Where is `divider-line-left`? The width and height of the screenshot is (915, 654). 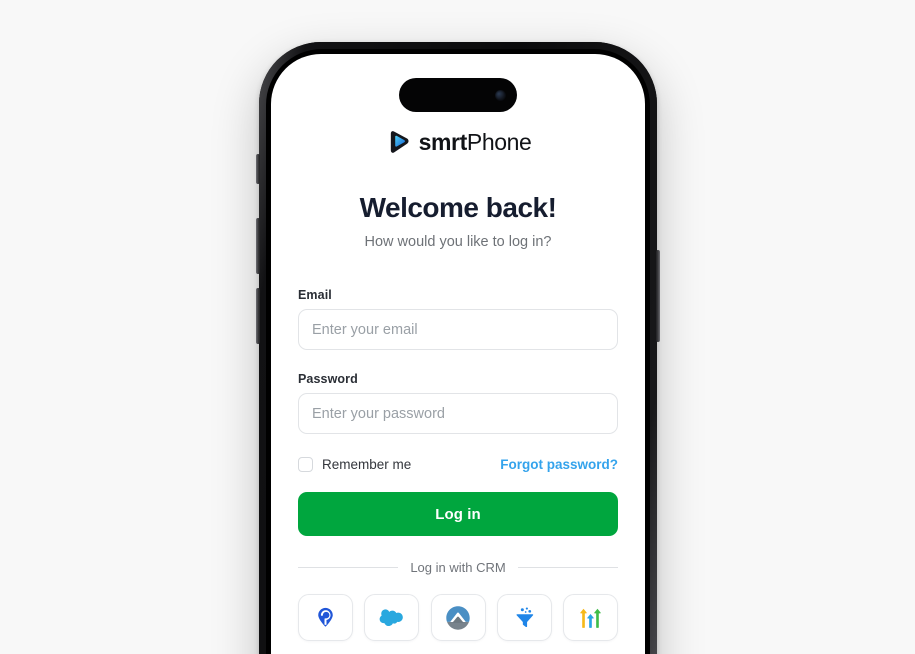 divider-line-left is located at coordinates (348, 567).